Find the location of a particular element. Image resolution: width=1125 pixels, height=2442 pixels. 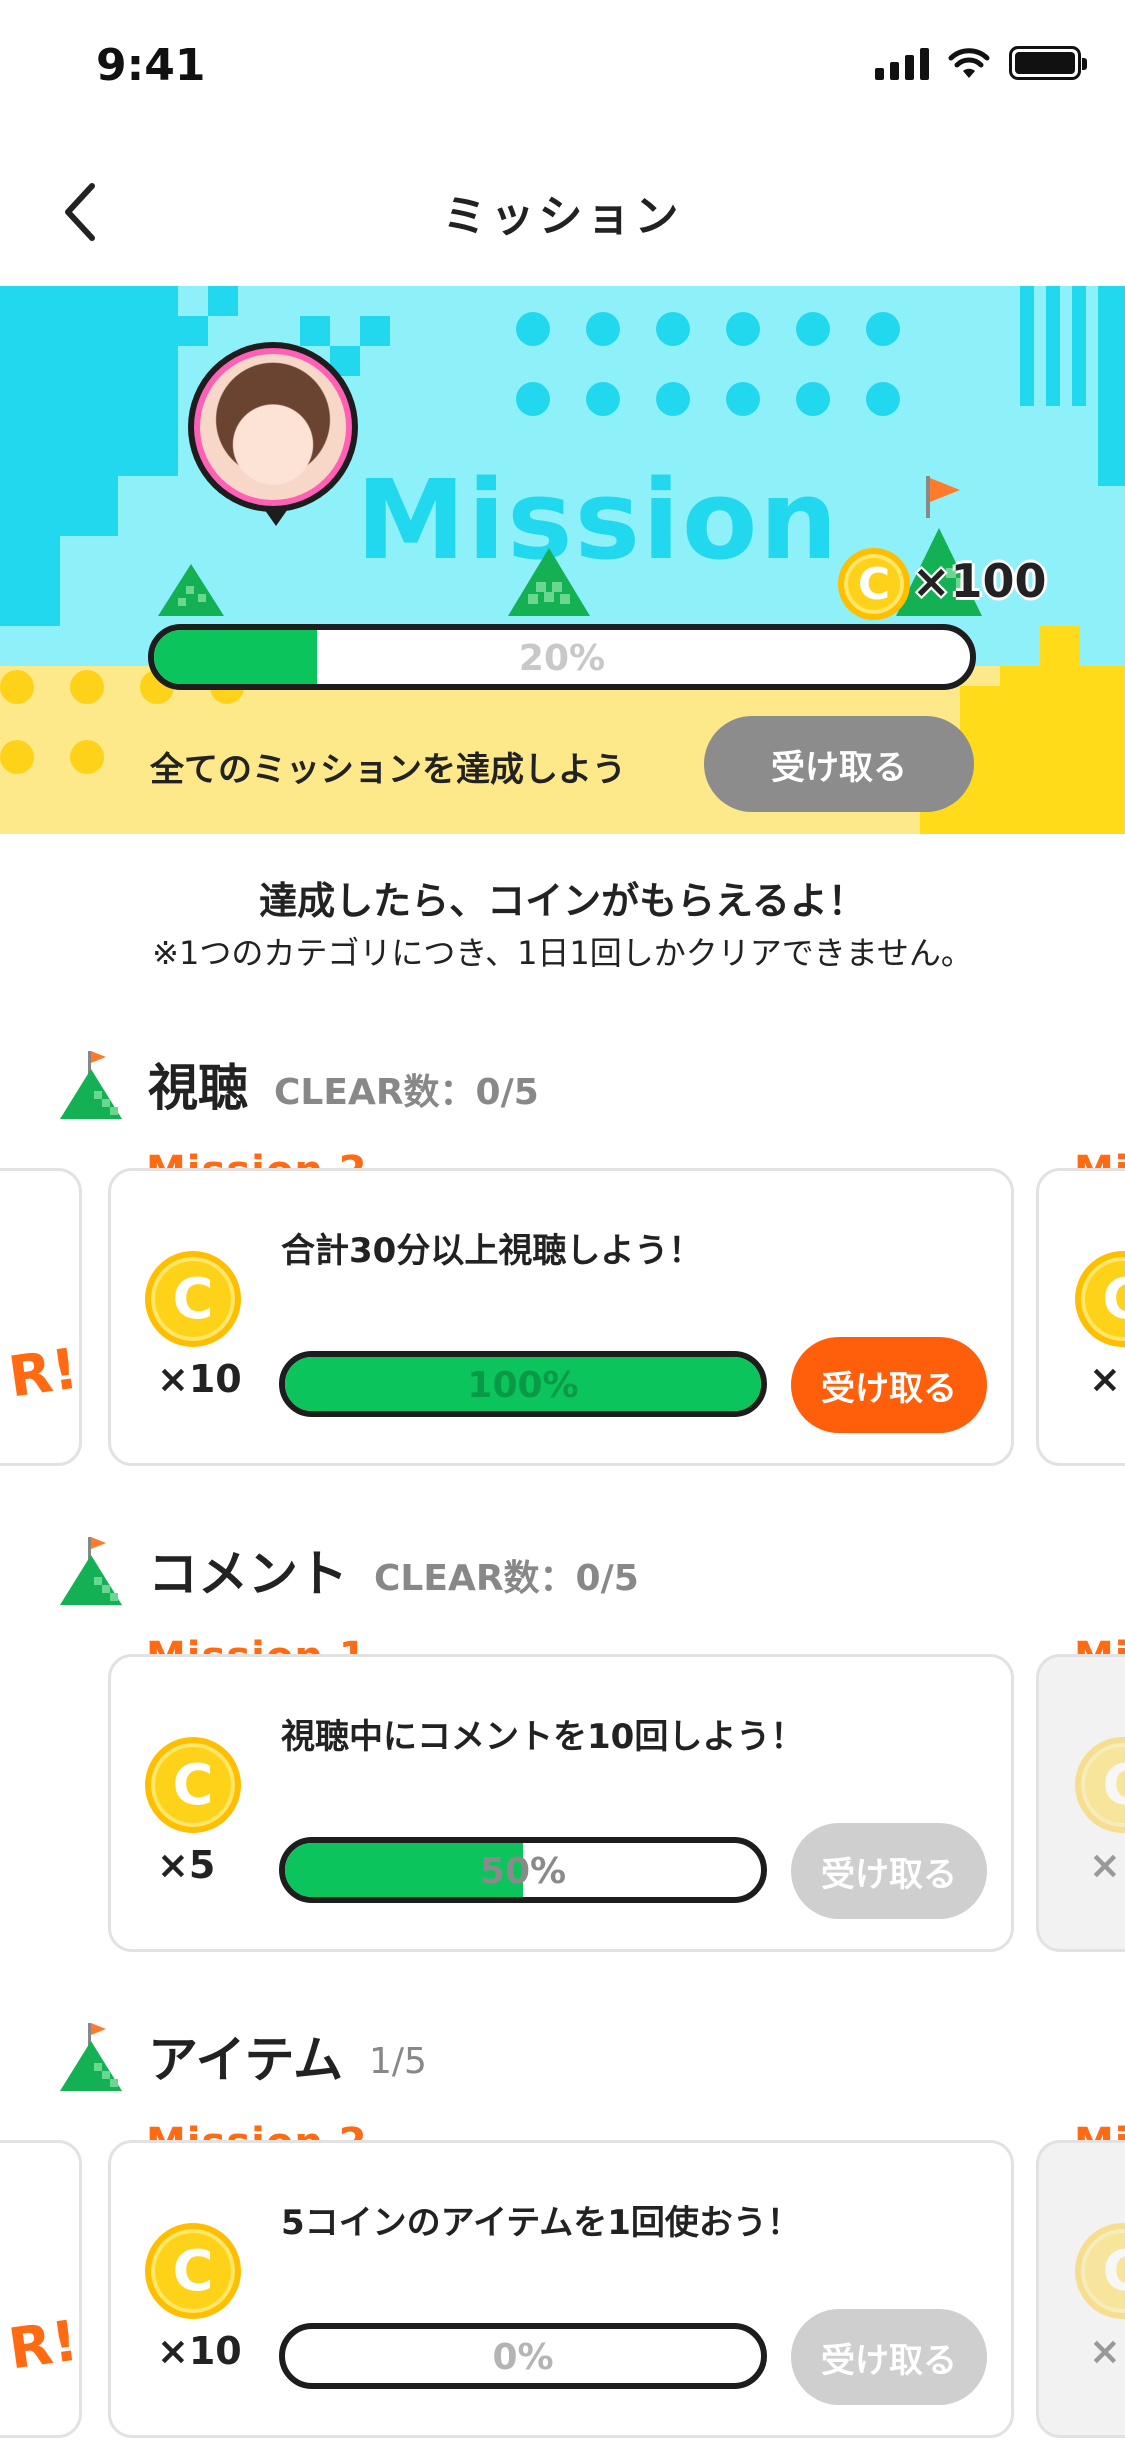

mission-progress-bar: 50% is located at coordinates (523, 1870).